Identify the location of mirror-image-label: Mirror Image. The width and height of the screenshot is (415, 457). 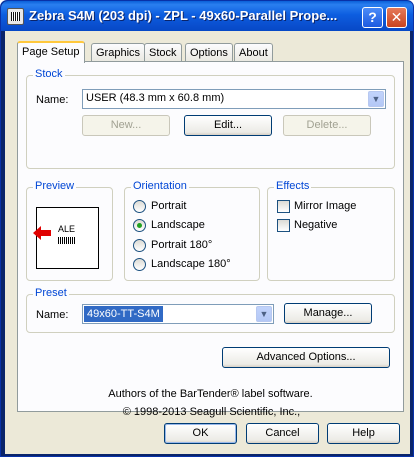
(325, 206).